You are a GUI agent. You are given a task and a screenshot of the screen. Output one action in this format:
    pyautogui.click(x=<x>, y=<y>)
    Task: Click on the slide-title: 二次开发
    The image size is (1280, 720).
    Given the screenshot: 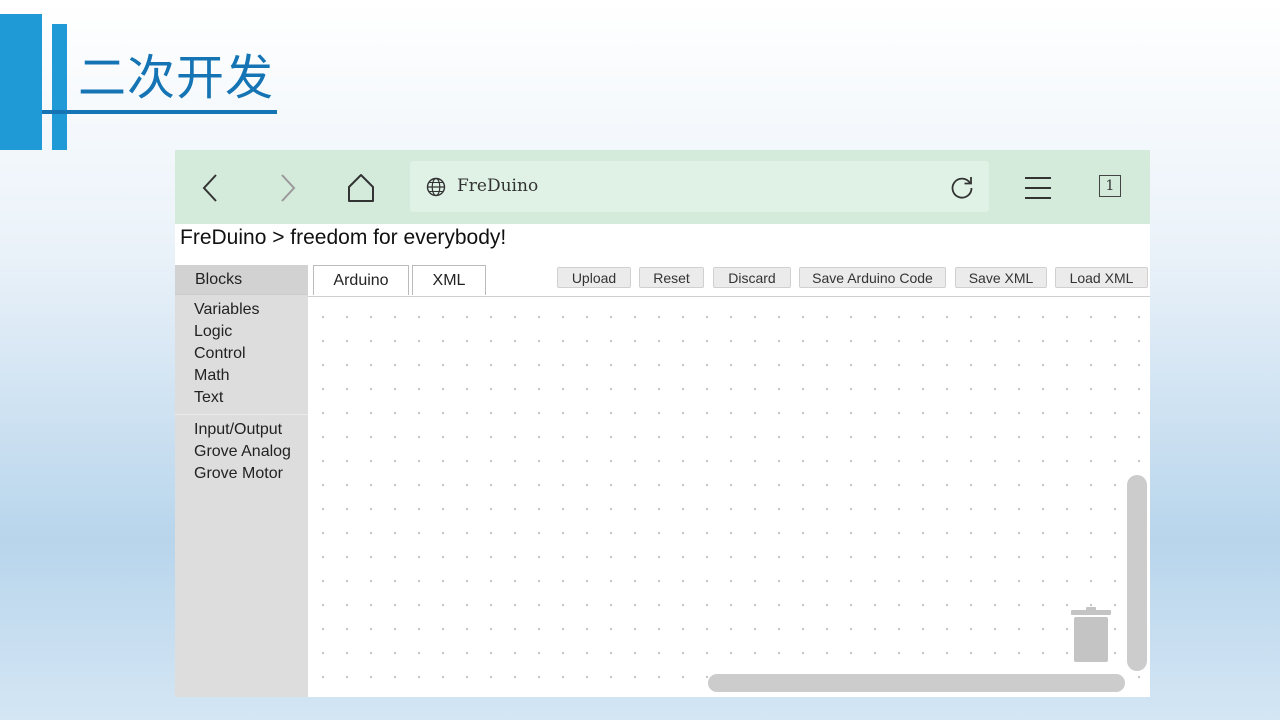 What is the action you would take?
    pyautogui.click(x=176, y=78)
    